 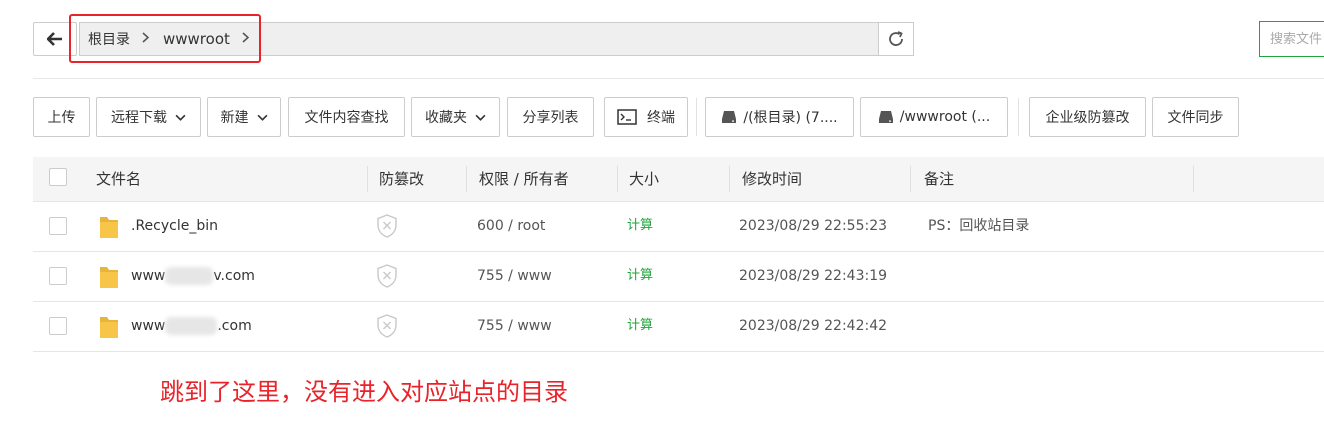 I want to click on new-button: 新建, so click(x=244, y=117).